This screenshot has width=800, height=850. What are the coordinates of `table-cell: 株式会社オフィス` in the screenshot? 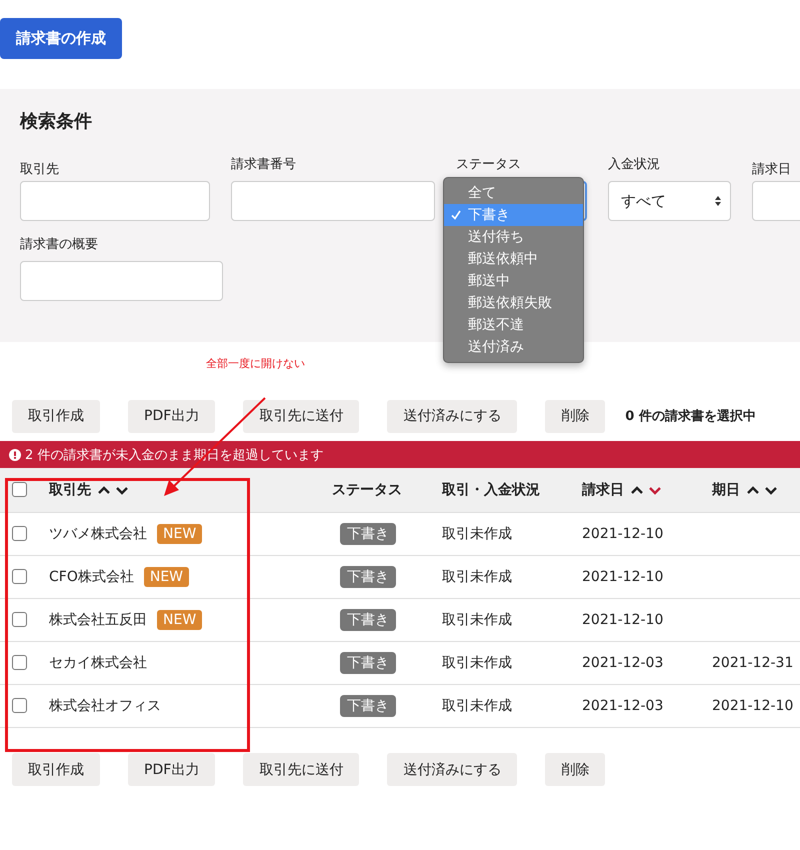 It's located at (105, 705).